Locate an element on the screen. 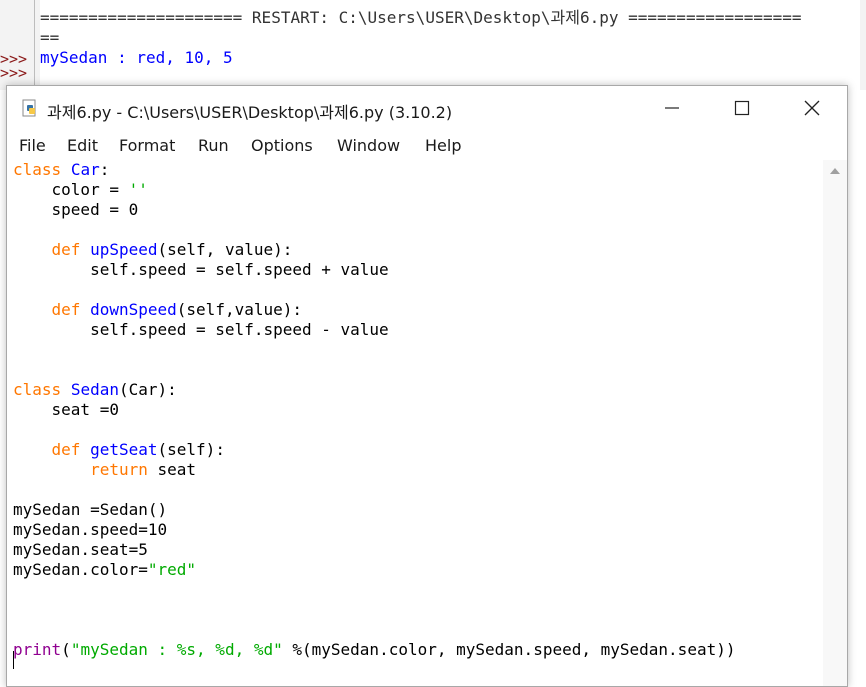  code-line: mySedan =Sedan() is located at coordinates (90, 509).